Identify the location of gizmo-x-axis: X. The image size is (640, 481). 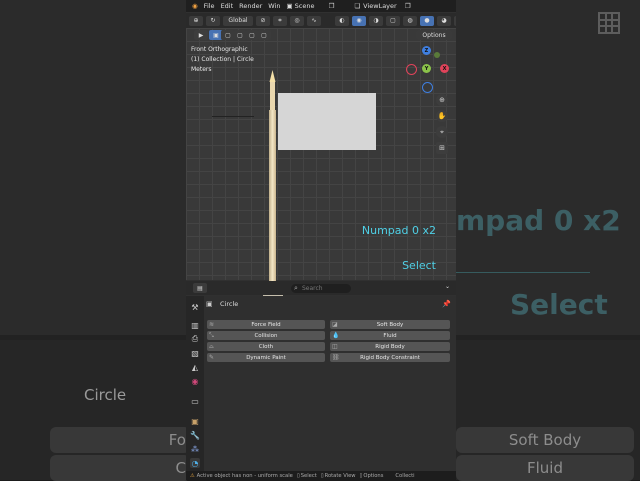
(444, 68).